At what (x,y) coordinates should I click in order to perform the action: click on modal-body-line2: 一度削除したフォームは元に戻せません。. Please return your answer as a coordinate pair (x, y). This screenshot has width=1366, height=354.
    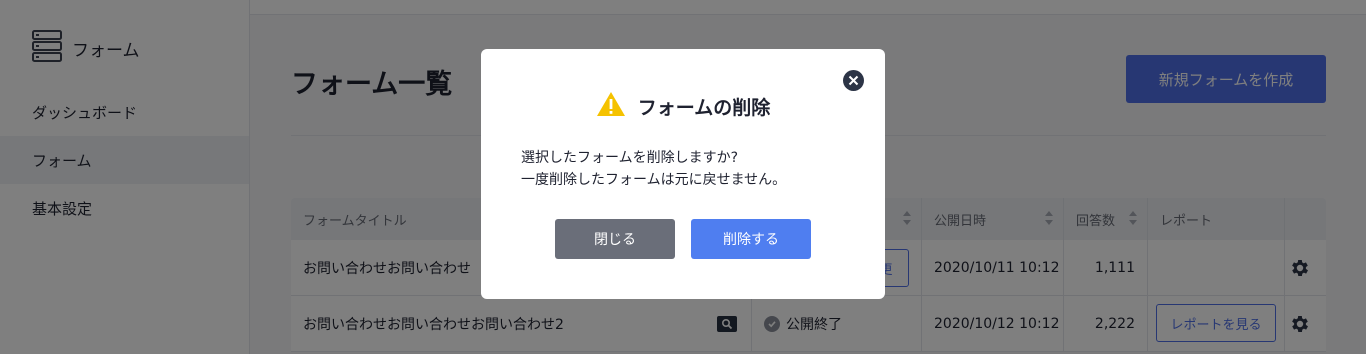
    Looking at the image, I should click on (654, 180).